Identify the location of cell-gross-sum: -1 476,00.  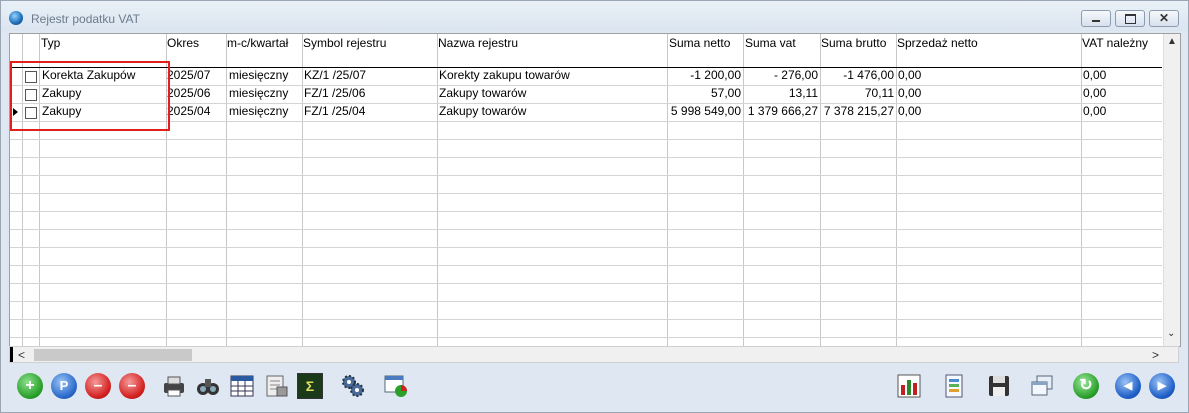
(868, 75).